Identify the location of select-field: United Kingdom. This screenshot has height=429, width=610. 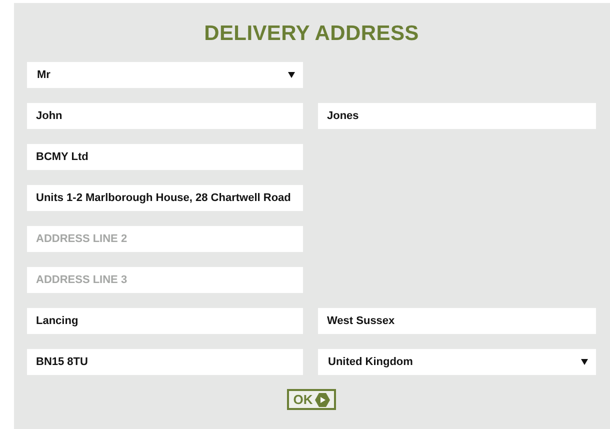
(457, 362).